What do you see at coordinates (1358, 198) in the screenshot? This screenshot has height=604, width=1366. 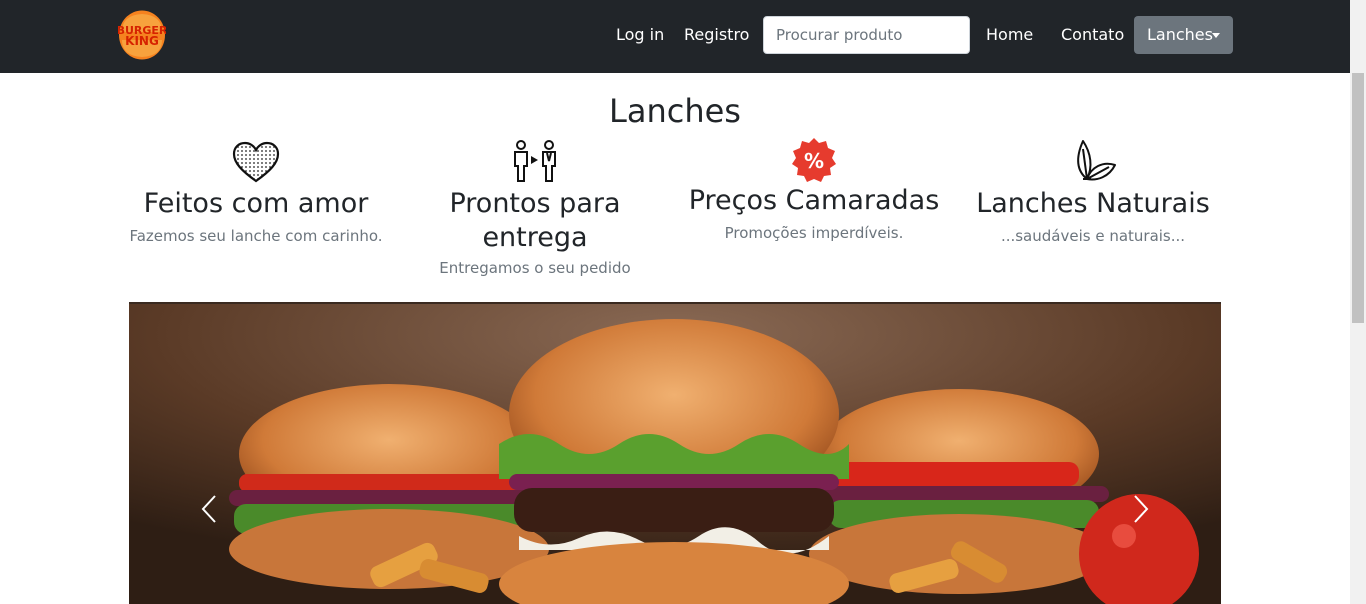 I see `scrollbar-thumb` at bounding box center [1358, 198].